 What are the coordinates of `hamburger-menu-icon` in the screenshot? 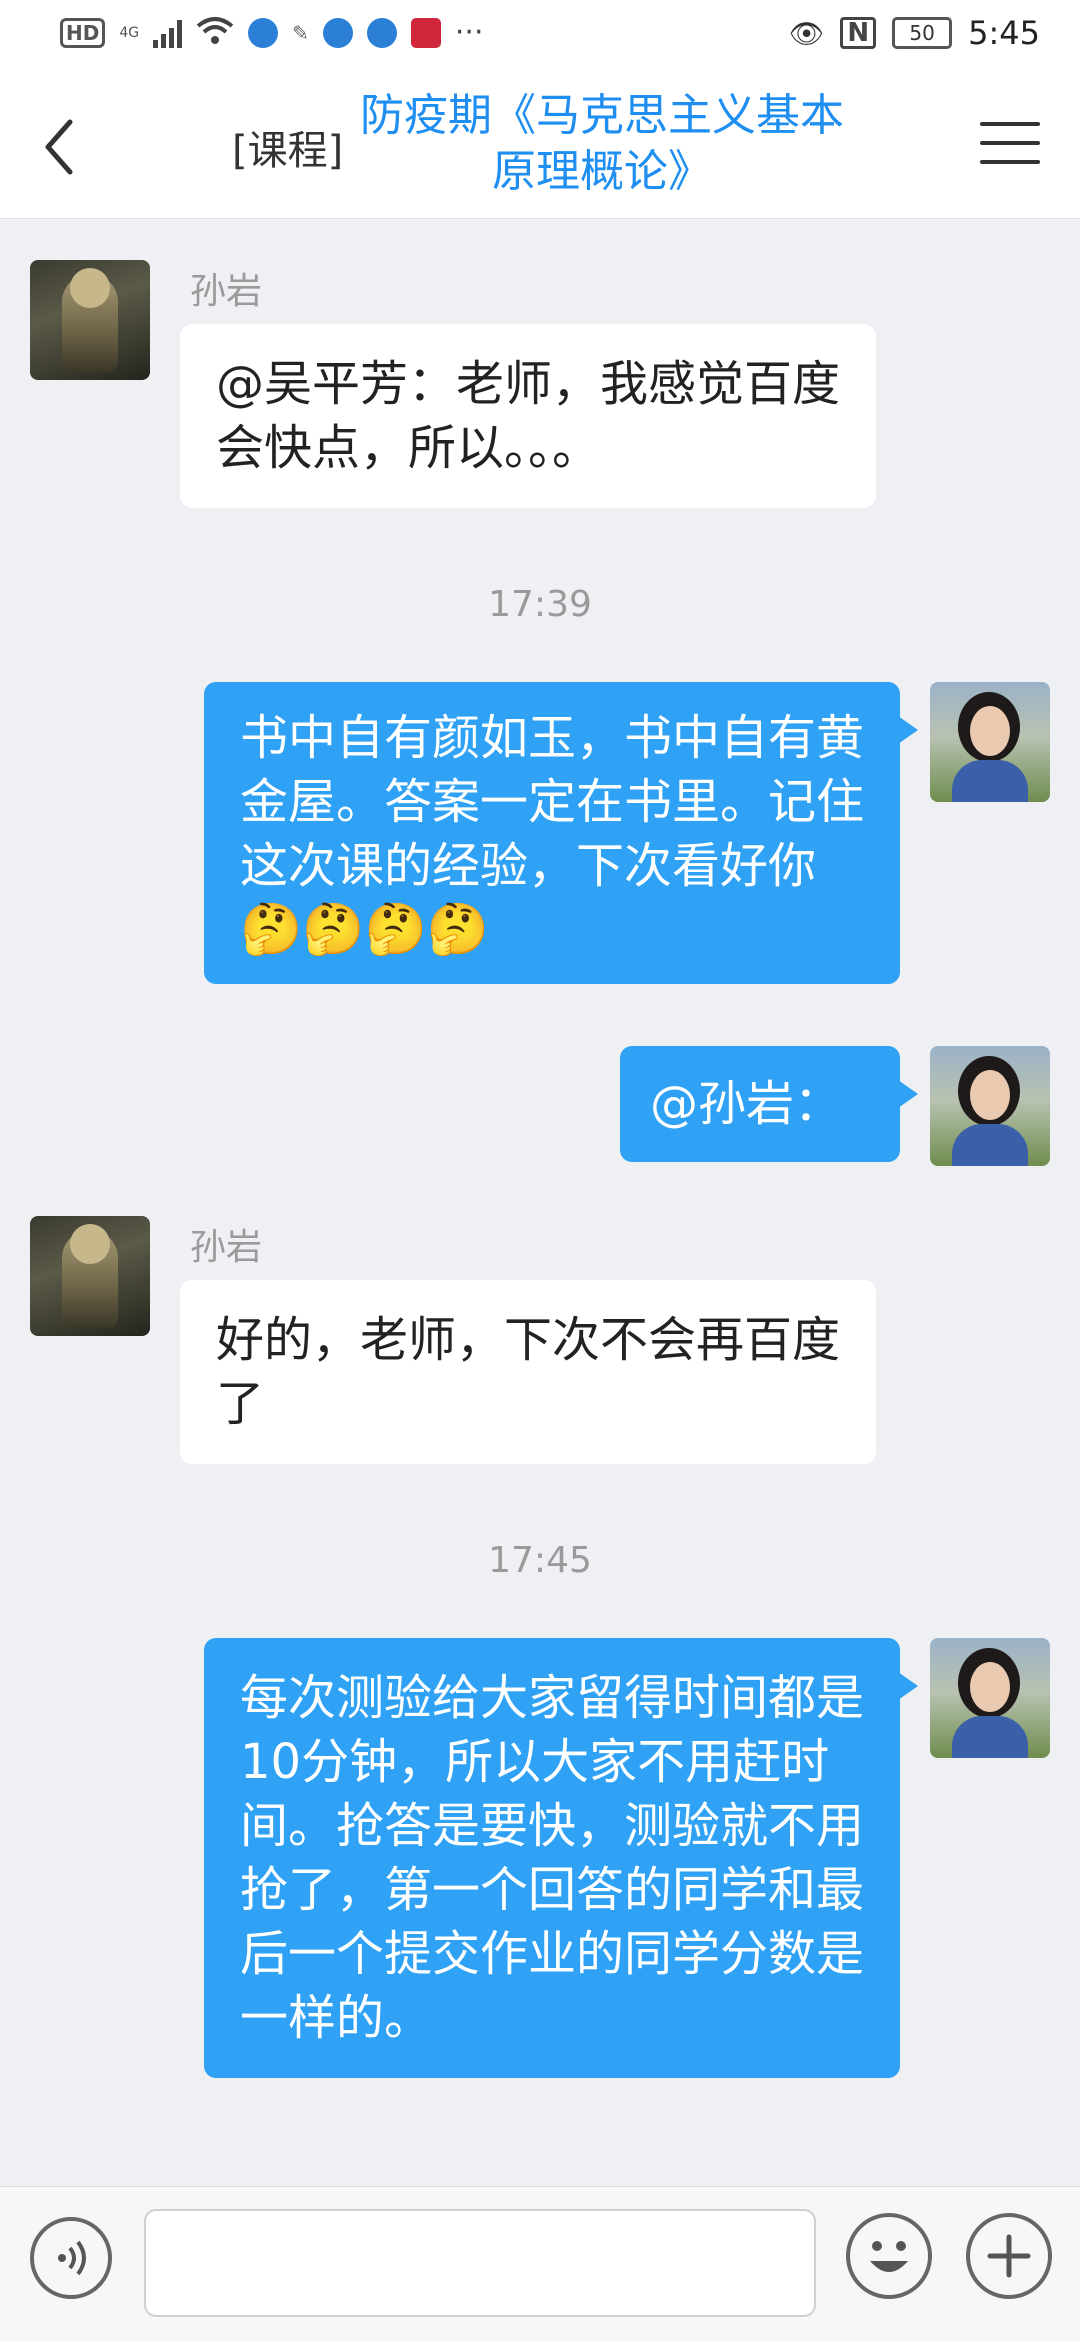 It's located at (1010, 143).